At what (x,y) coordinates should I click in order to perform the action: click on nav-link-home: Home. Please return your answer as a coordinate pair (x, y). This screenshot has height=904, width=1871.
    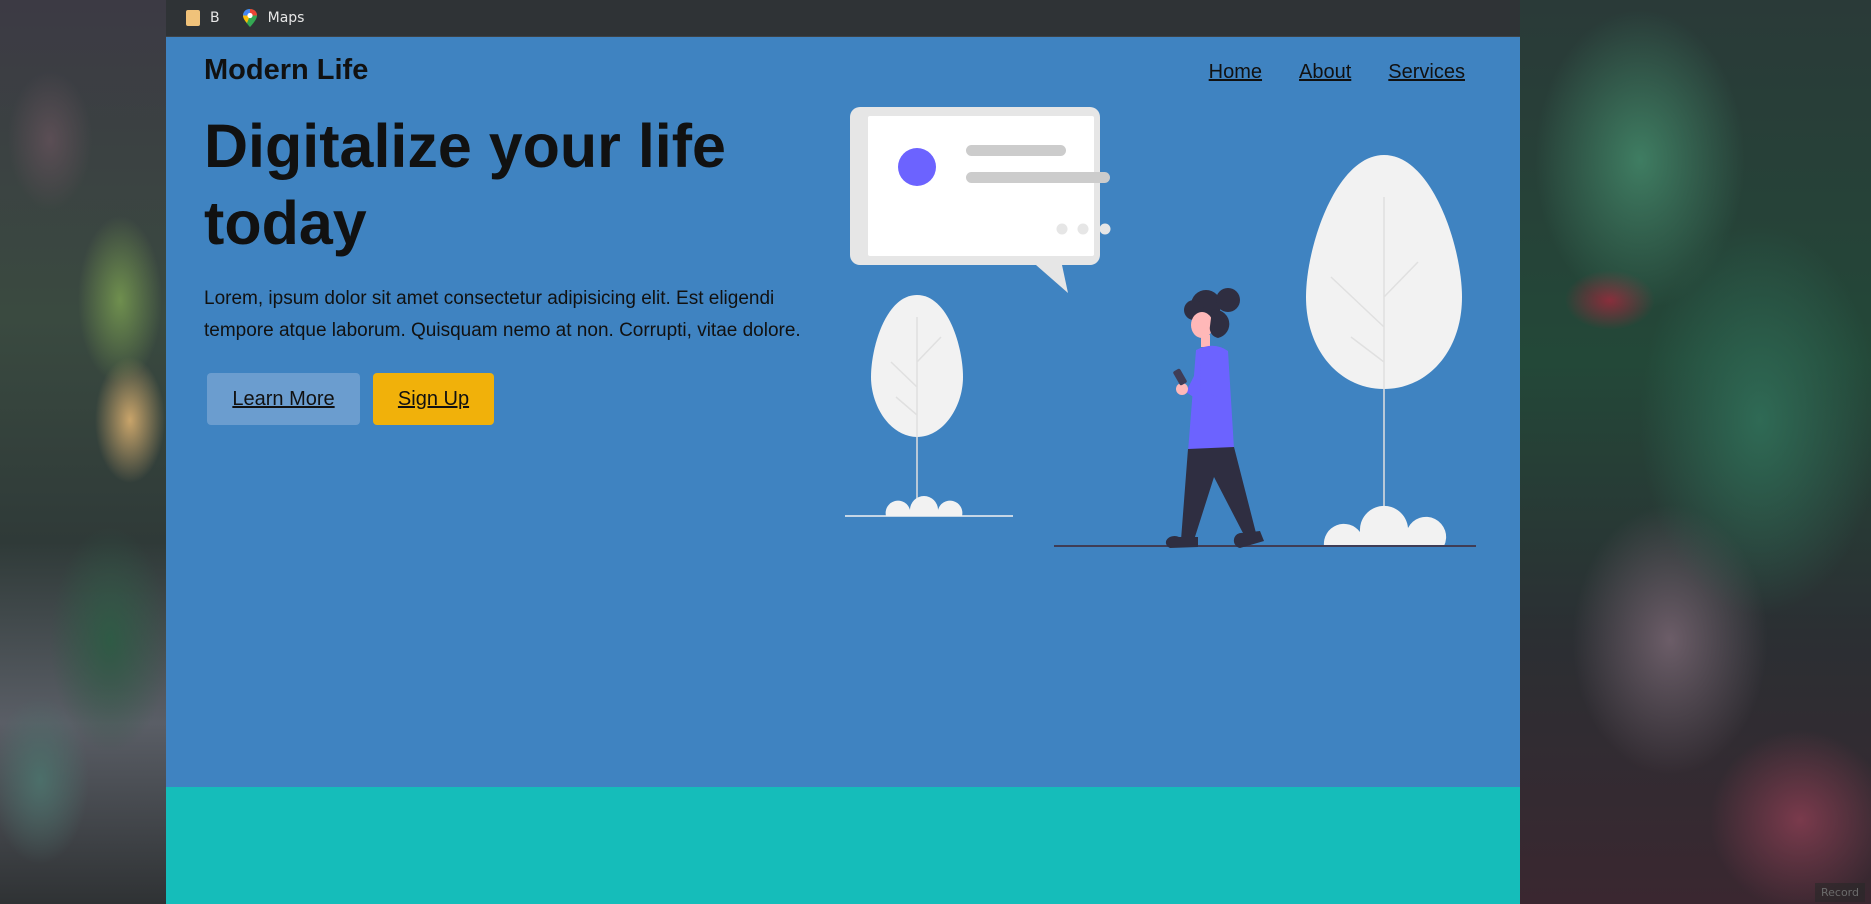
    Looking at the image, I should click on (1235, 72).